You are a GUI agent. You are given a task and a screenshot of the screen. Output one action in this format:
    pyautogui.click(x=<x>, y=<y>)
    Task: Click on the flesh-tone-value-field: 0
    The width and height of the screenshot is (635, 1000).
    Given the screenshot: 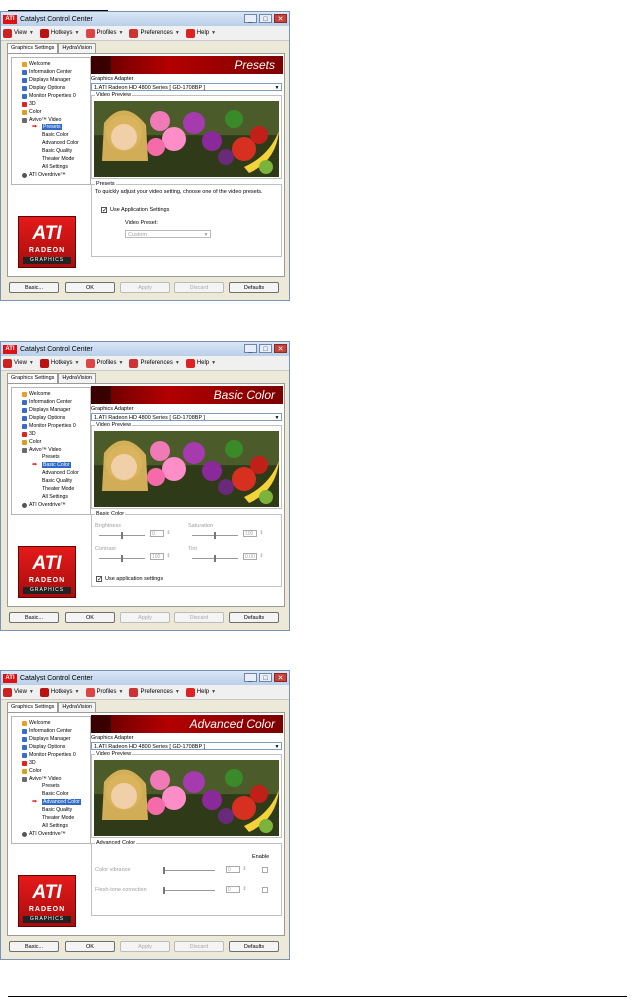 What is the action you would take?
    pyautogui.click(x=233, y=889)
    